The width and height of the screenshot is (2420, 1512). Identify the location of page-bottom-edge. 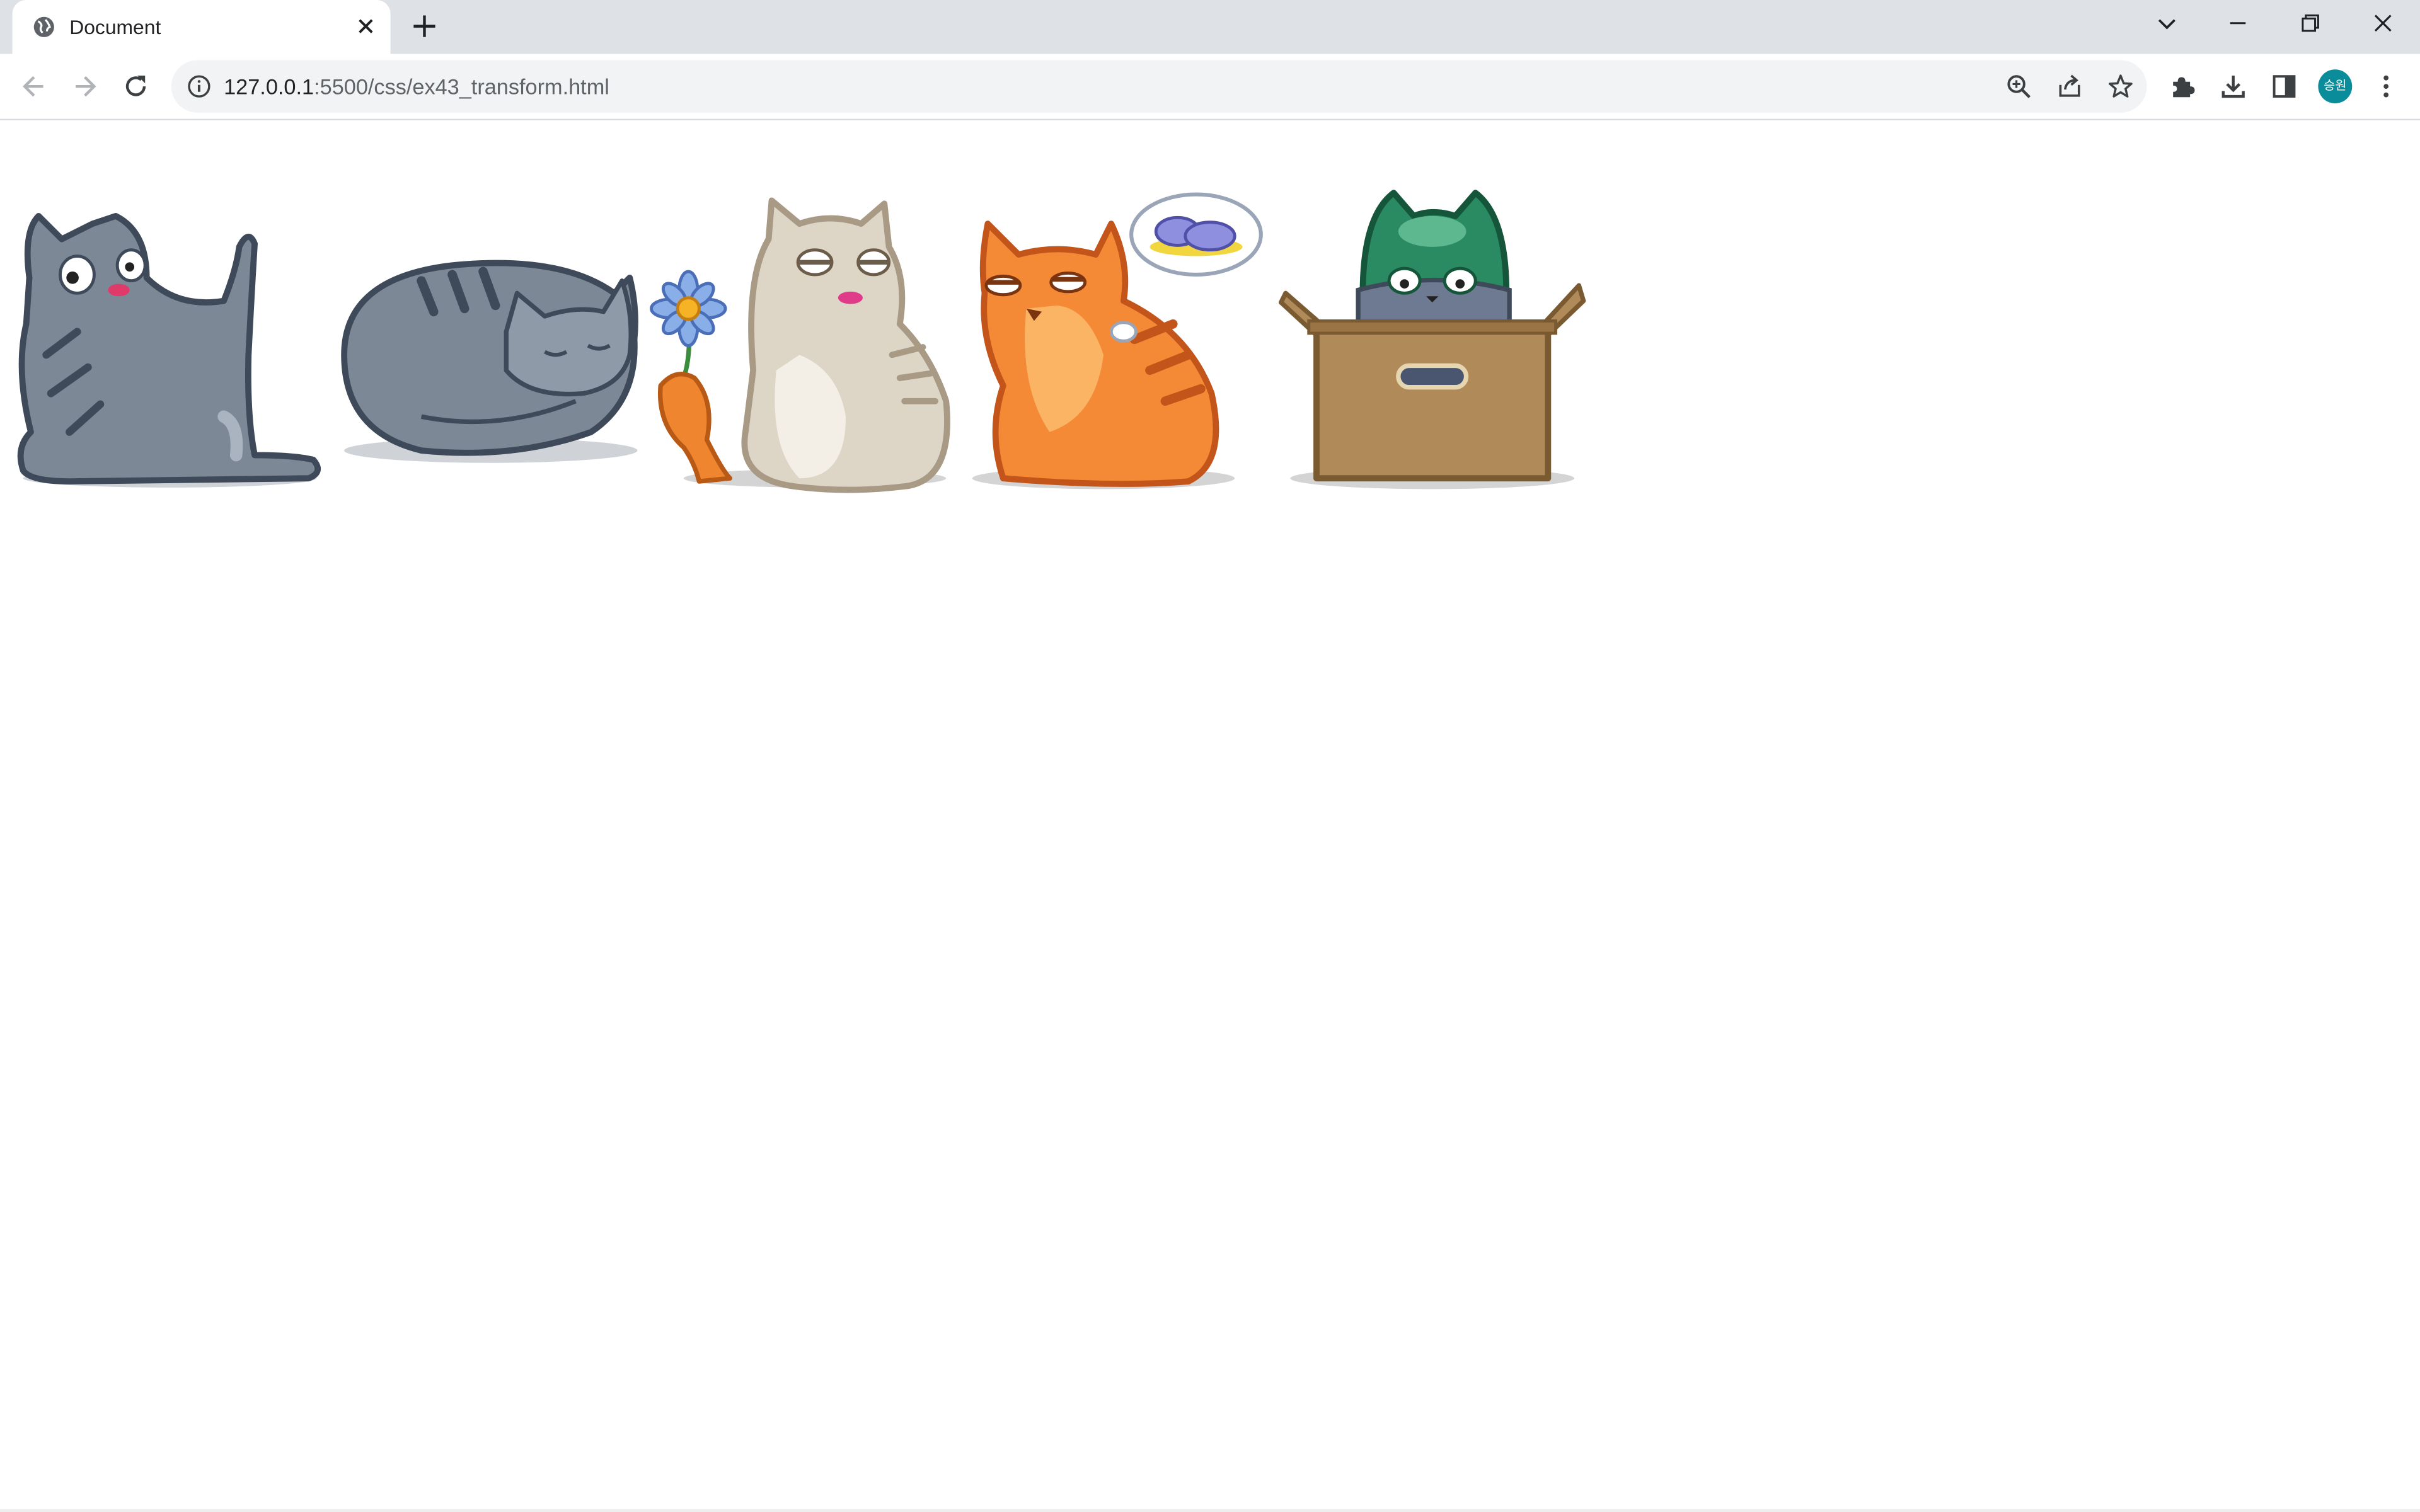
(1210, 1510).